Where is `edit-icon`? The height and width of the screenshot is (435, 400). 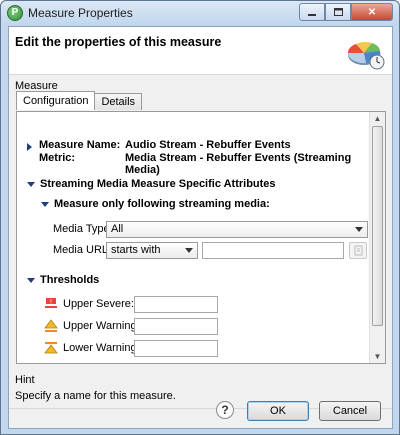
edit-icon is located at coordinates (358, 250).